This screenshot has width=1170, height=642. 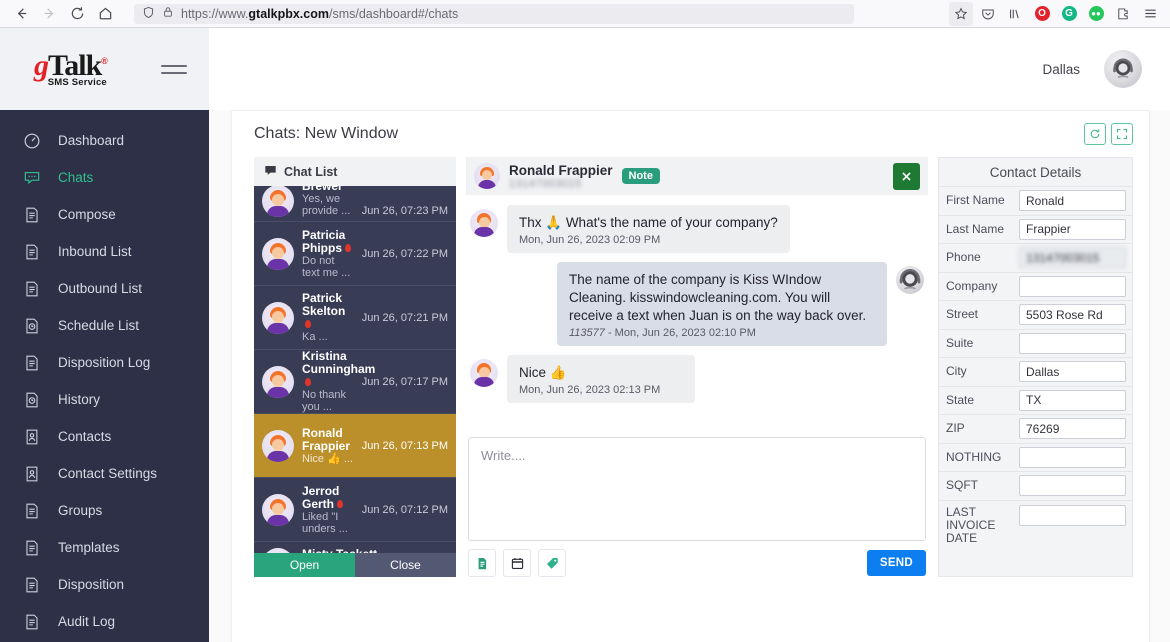 What do you see at coordinates (76, 177) in the screenshot?
I see `sidebar-label: Chats` at bounding box center [76, 177].